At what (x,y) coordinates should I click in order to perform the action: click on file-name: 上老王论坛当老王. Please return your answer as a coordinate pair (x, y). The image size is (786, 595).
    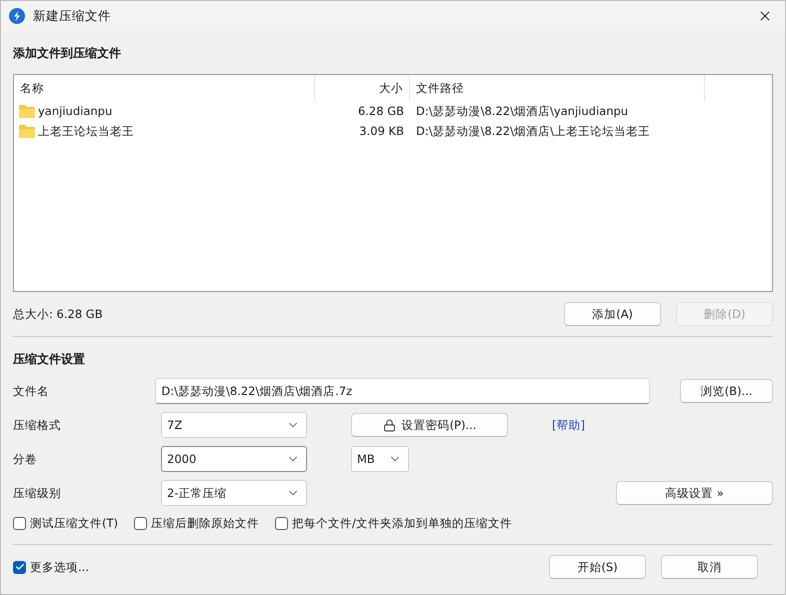
    Looking at the image, I should click on (86, 131).